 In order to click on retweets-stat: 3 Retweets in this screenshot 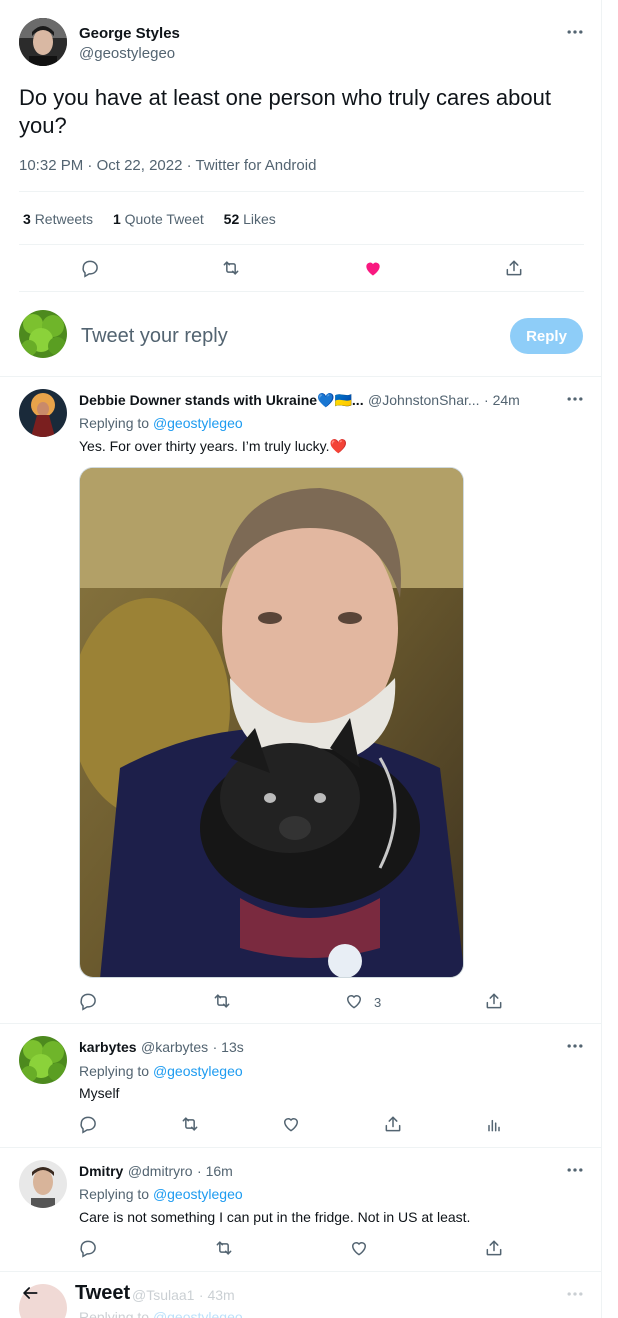, I will do `click(60, 219)`.